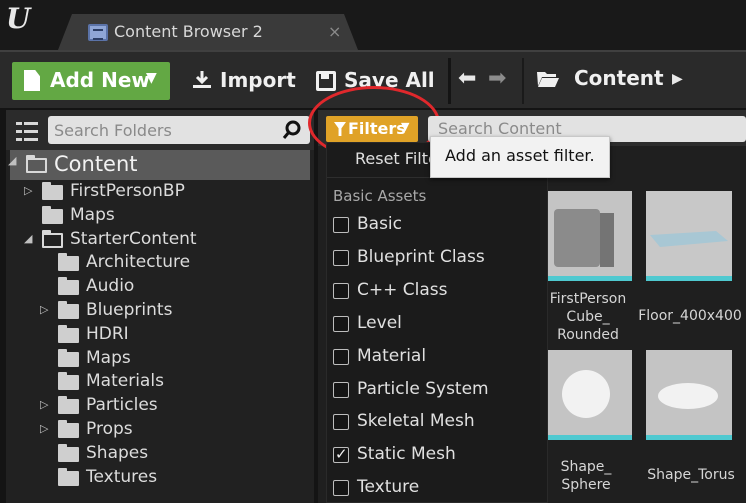 This screenshot has height=503, width=746. Describe the element at coordinates (292, 130) in the screenshot. I see `search-icon` at that location.